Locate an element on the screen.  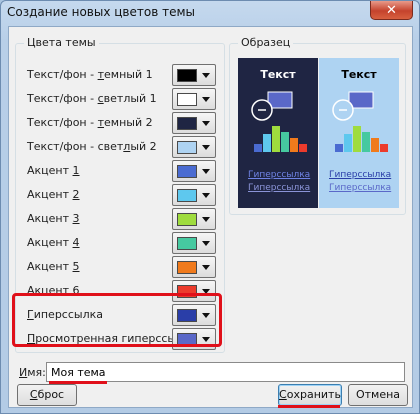
color-row-label: Акцент 1 is located at coordinates (53, 170).